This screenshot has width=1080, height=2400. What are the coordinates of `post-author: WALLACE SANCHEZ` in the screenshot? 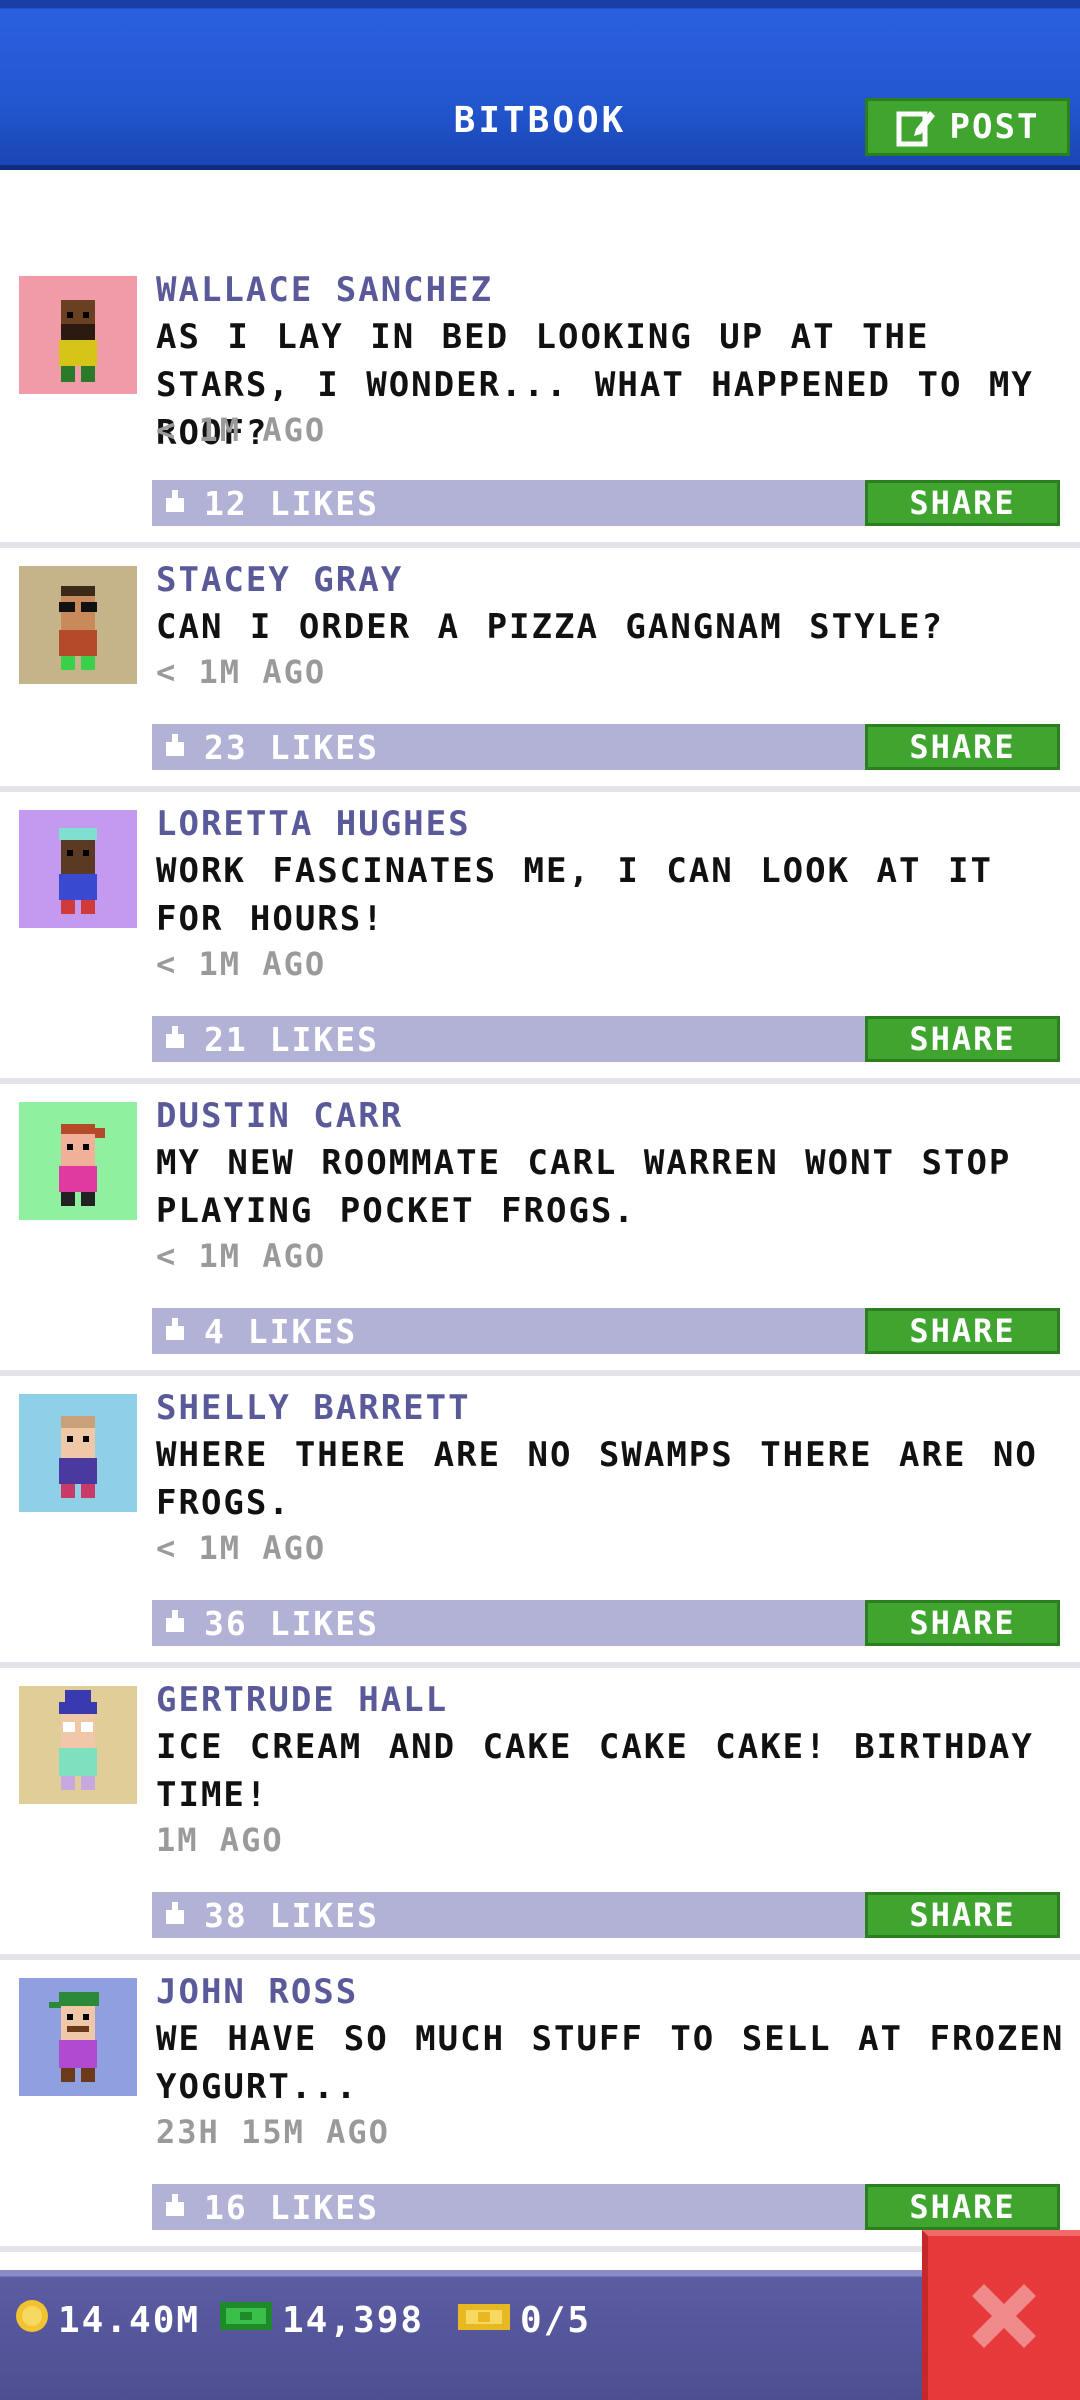 It's located at (324, 290).